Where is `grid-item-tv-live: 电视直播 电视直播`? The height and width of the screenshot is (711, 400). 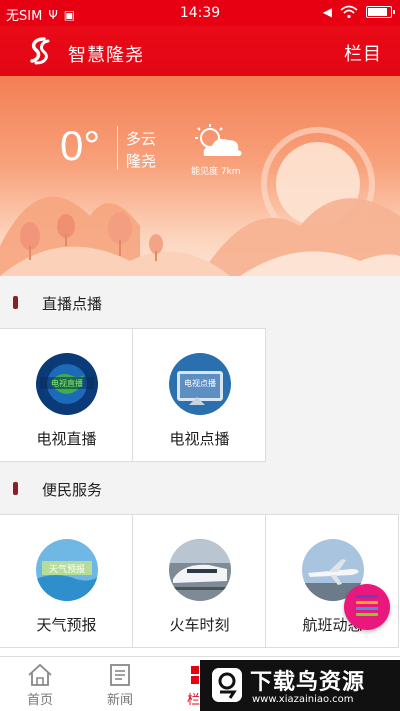 grid-item-tv-live: 电视直播 电视直播 is located at coordinates (66, 395).